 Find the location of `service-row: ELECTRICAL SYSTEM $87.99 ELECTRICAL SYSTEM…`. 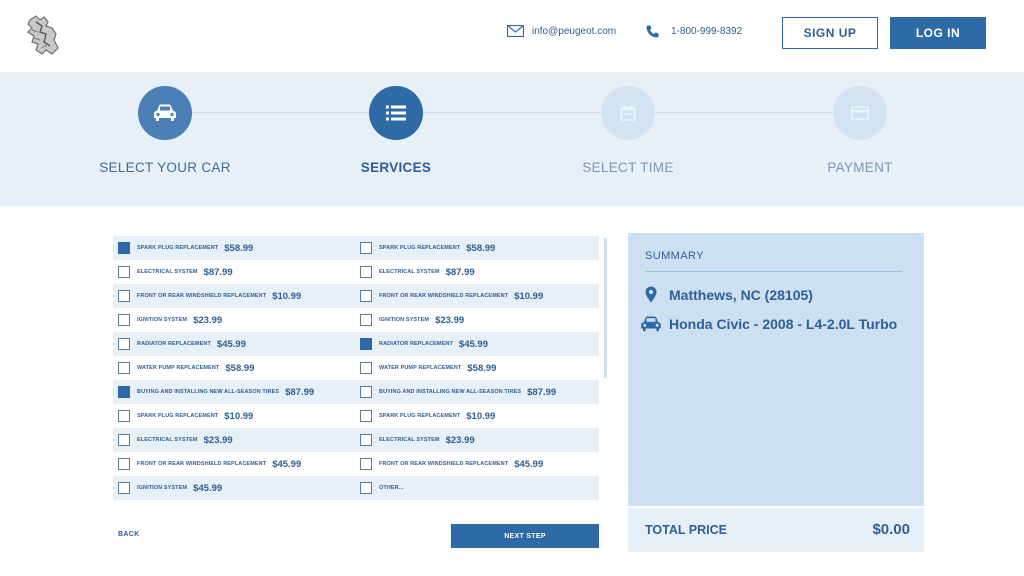

service-row: ELECTRICAL SYSTEM $87.99 ELECTRICAL SYSTEM… is located at coordinates (356, 272).